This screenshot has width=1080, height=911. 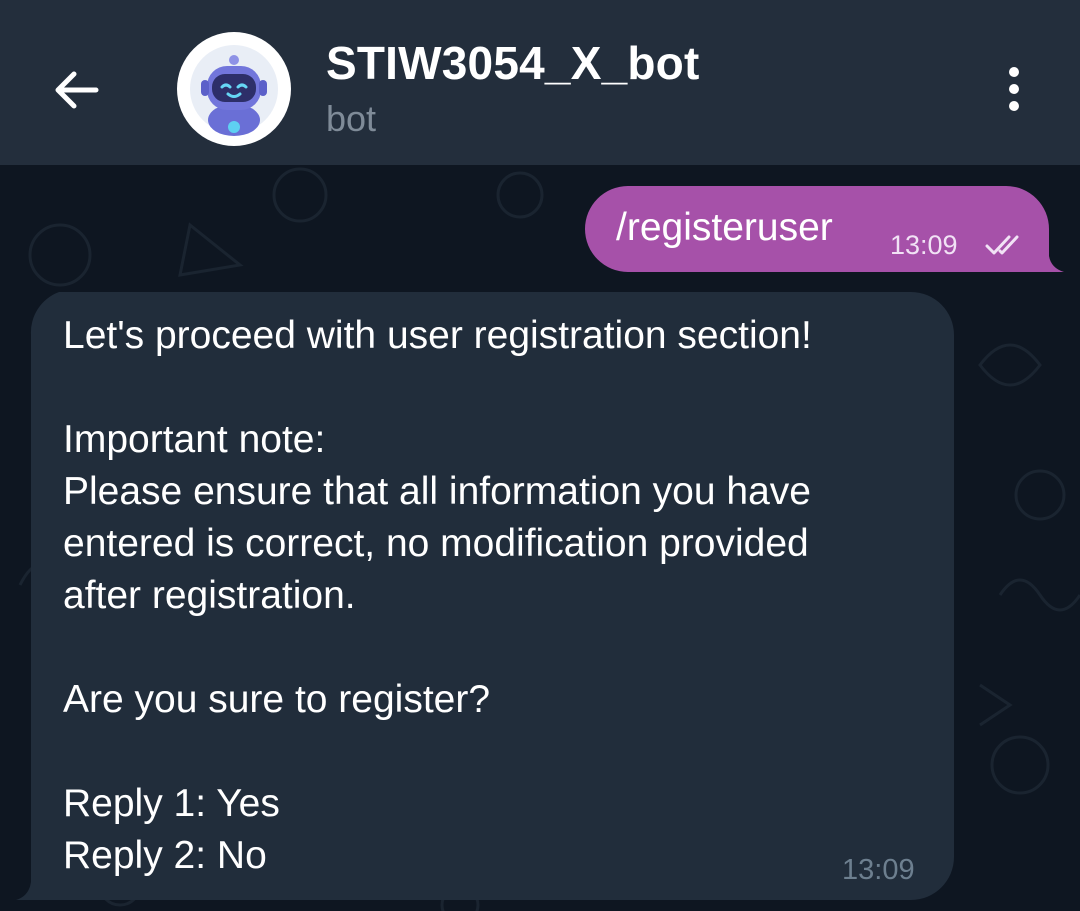 What do you see at coordinates (194, 439) in the screenshot?
I see `message-line: Important note:` at bounding box center [194, 439].